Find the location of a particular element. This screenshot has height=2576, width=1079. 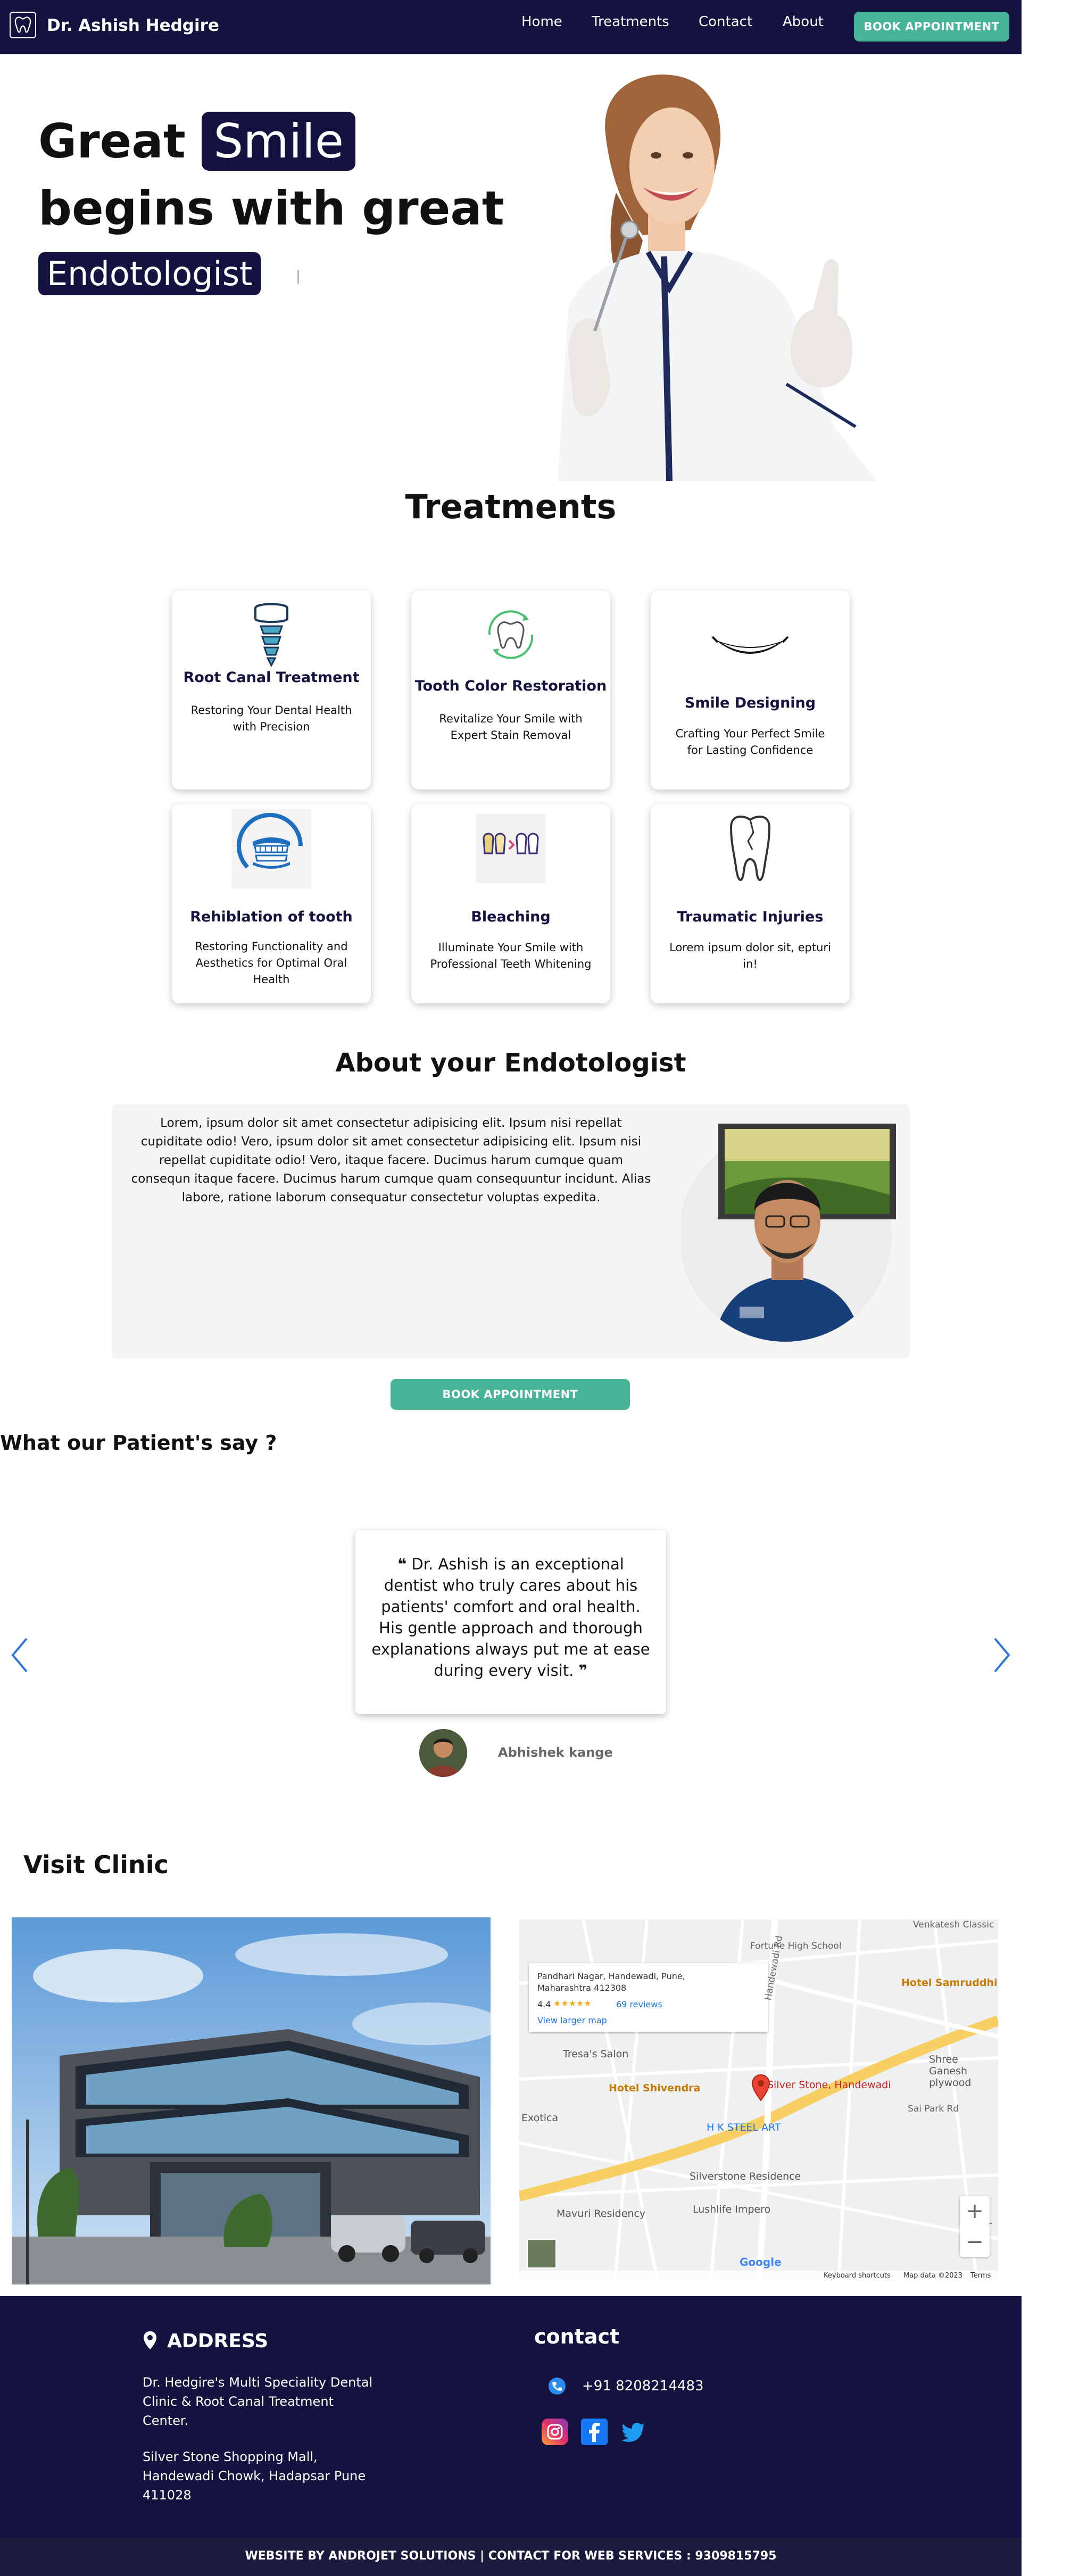

map-place-label: Sai Park Rd is located at coordinates (933, 2109).